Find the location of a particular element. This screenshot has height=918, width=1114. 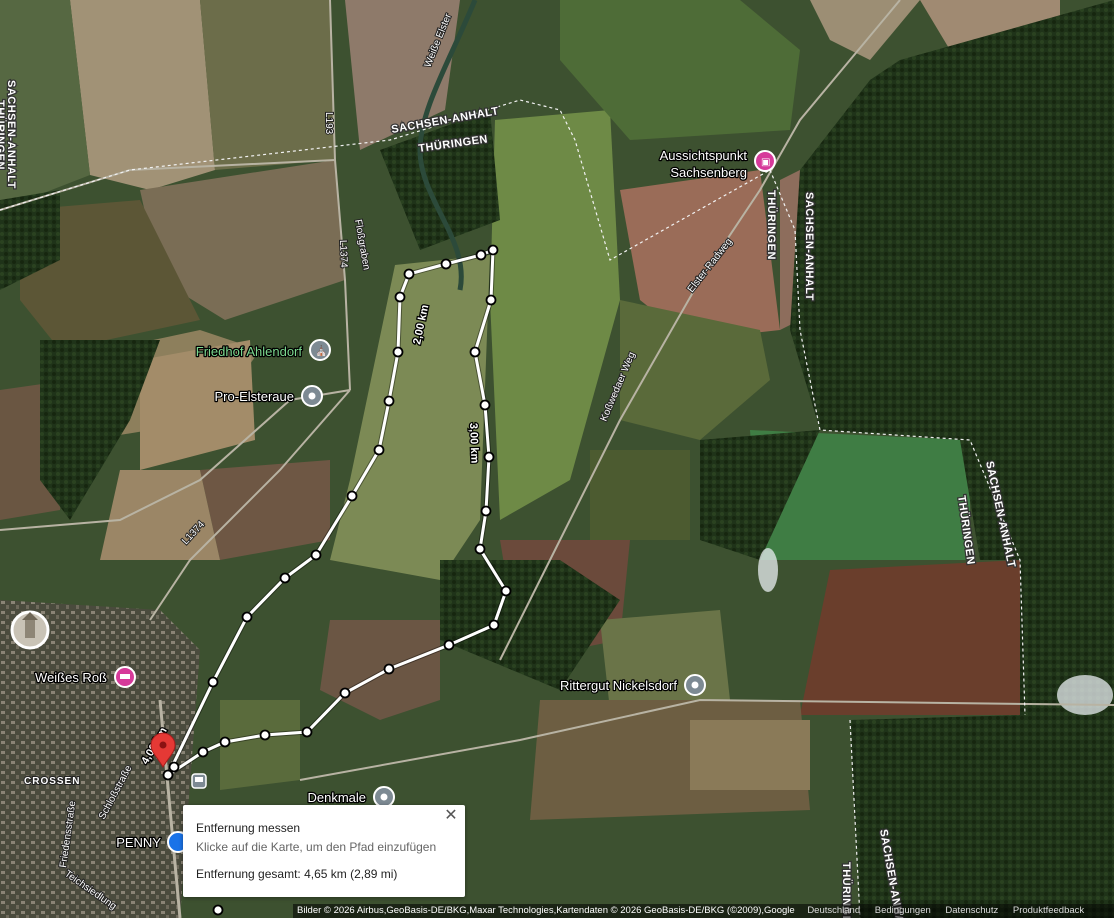

distance-label-3km: 3,00 km is located at coordinates (473, 443).